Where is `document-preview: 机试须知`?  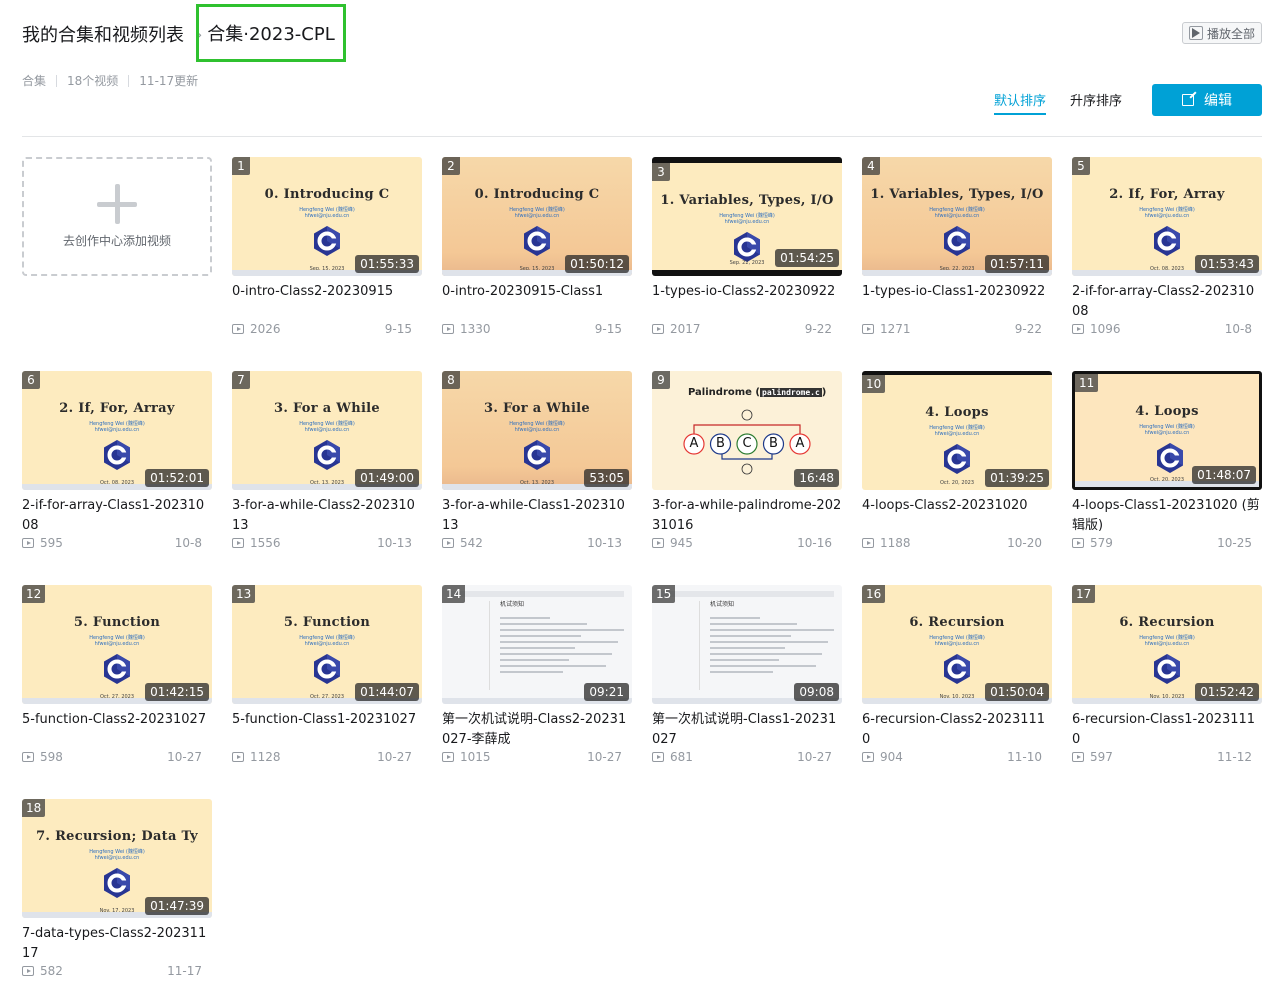 document-preview: 机试须知 is located at coordinates (537, 640).